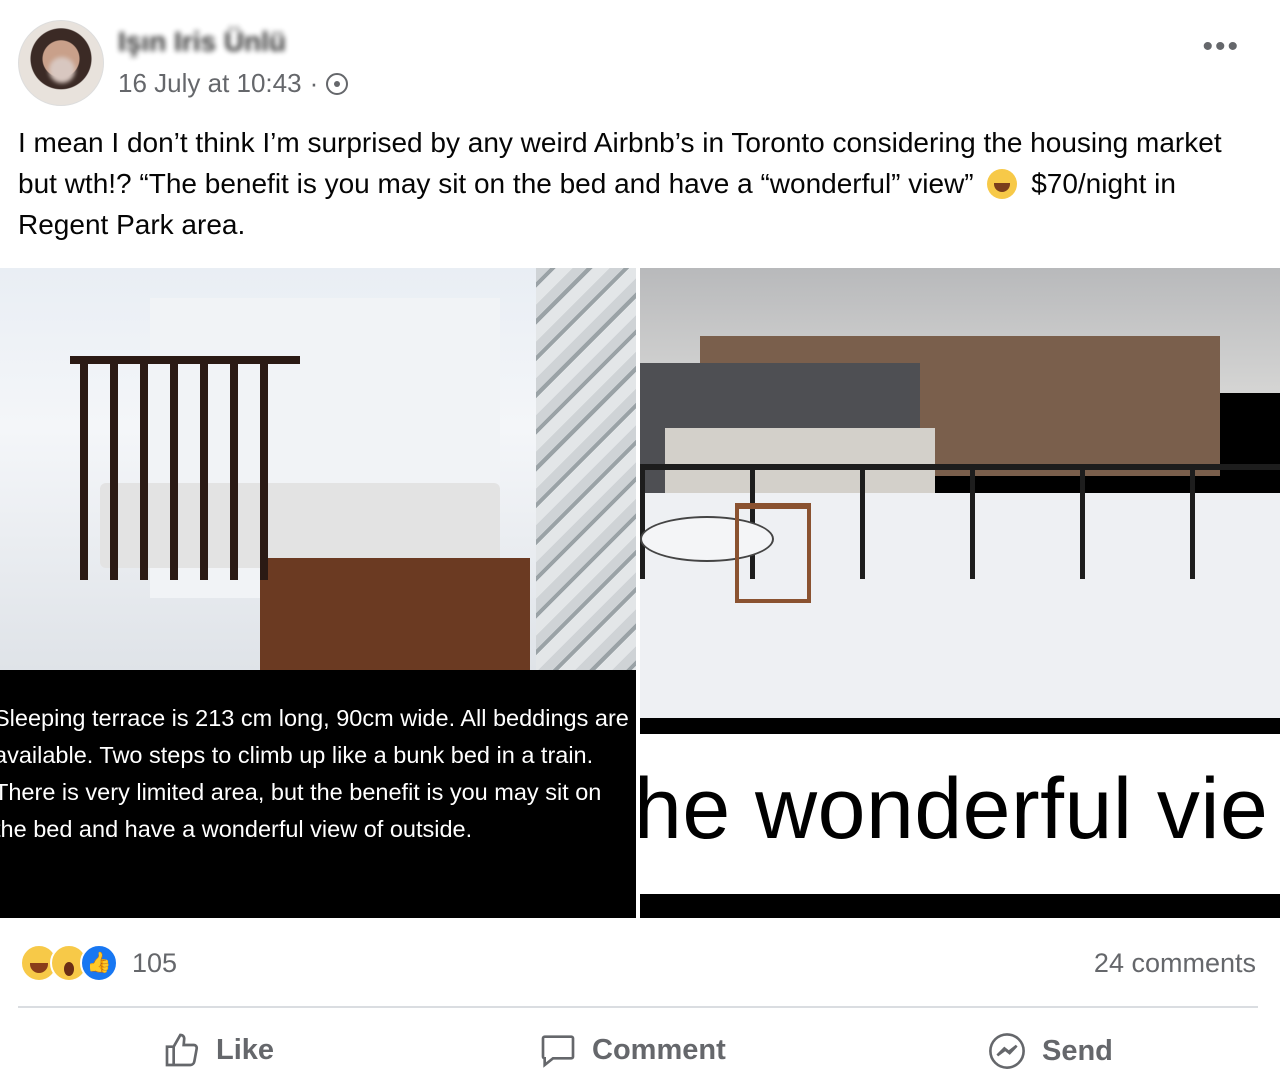 Image resolution: width=1280 pixels, height=1091 pixels. I want to click on post-actions: Like Comment Send, so click(640, 1052).